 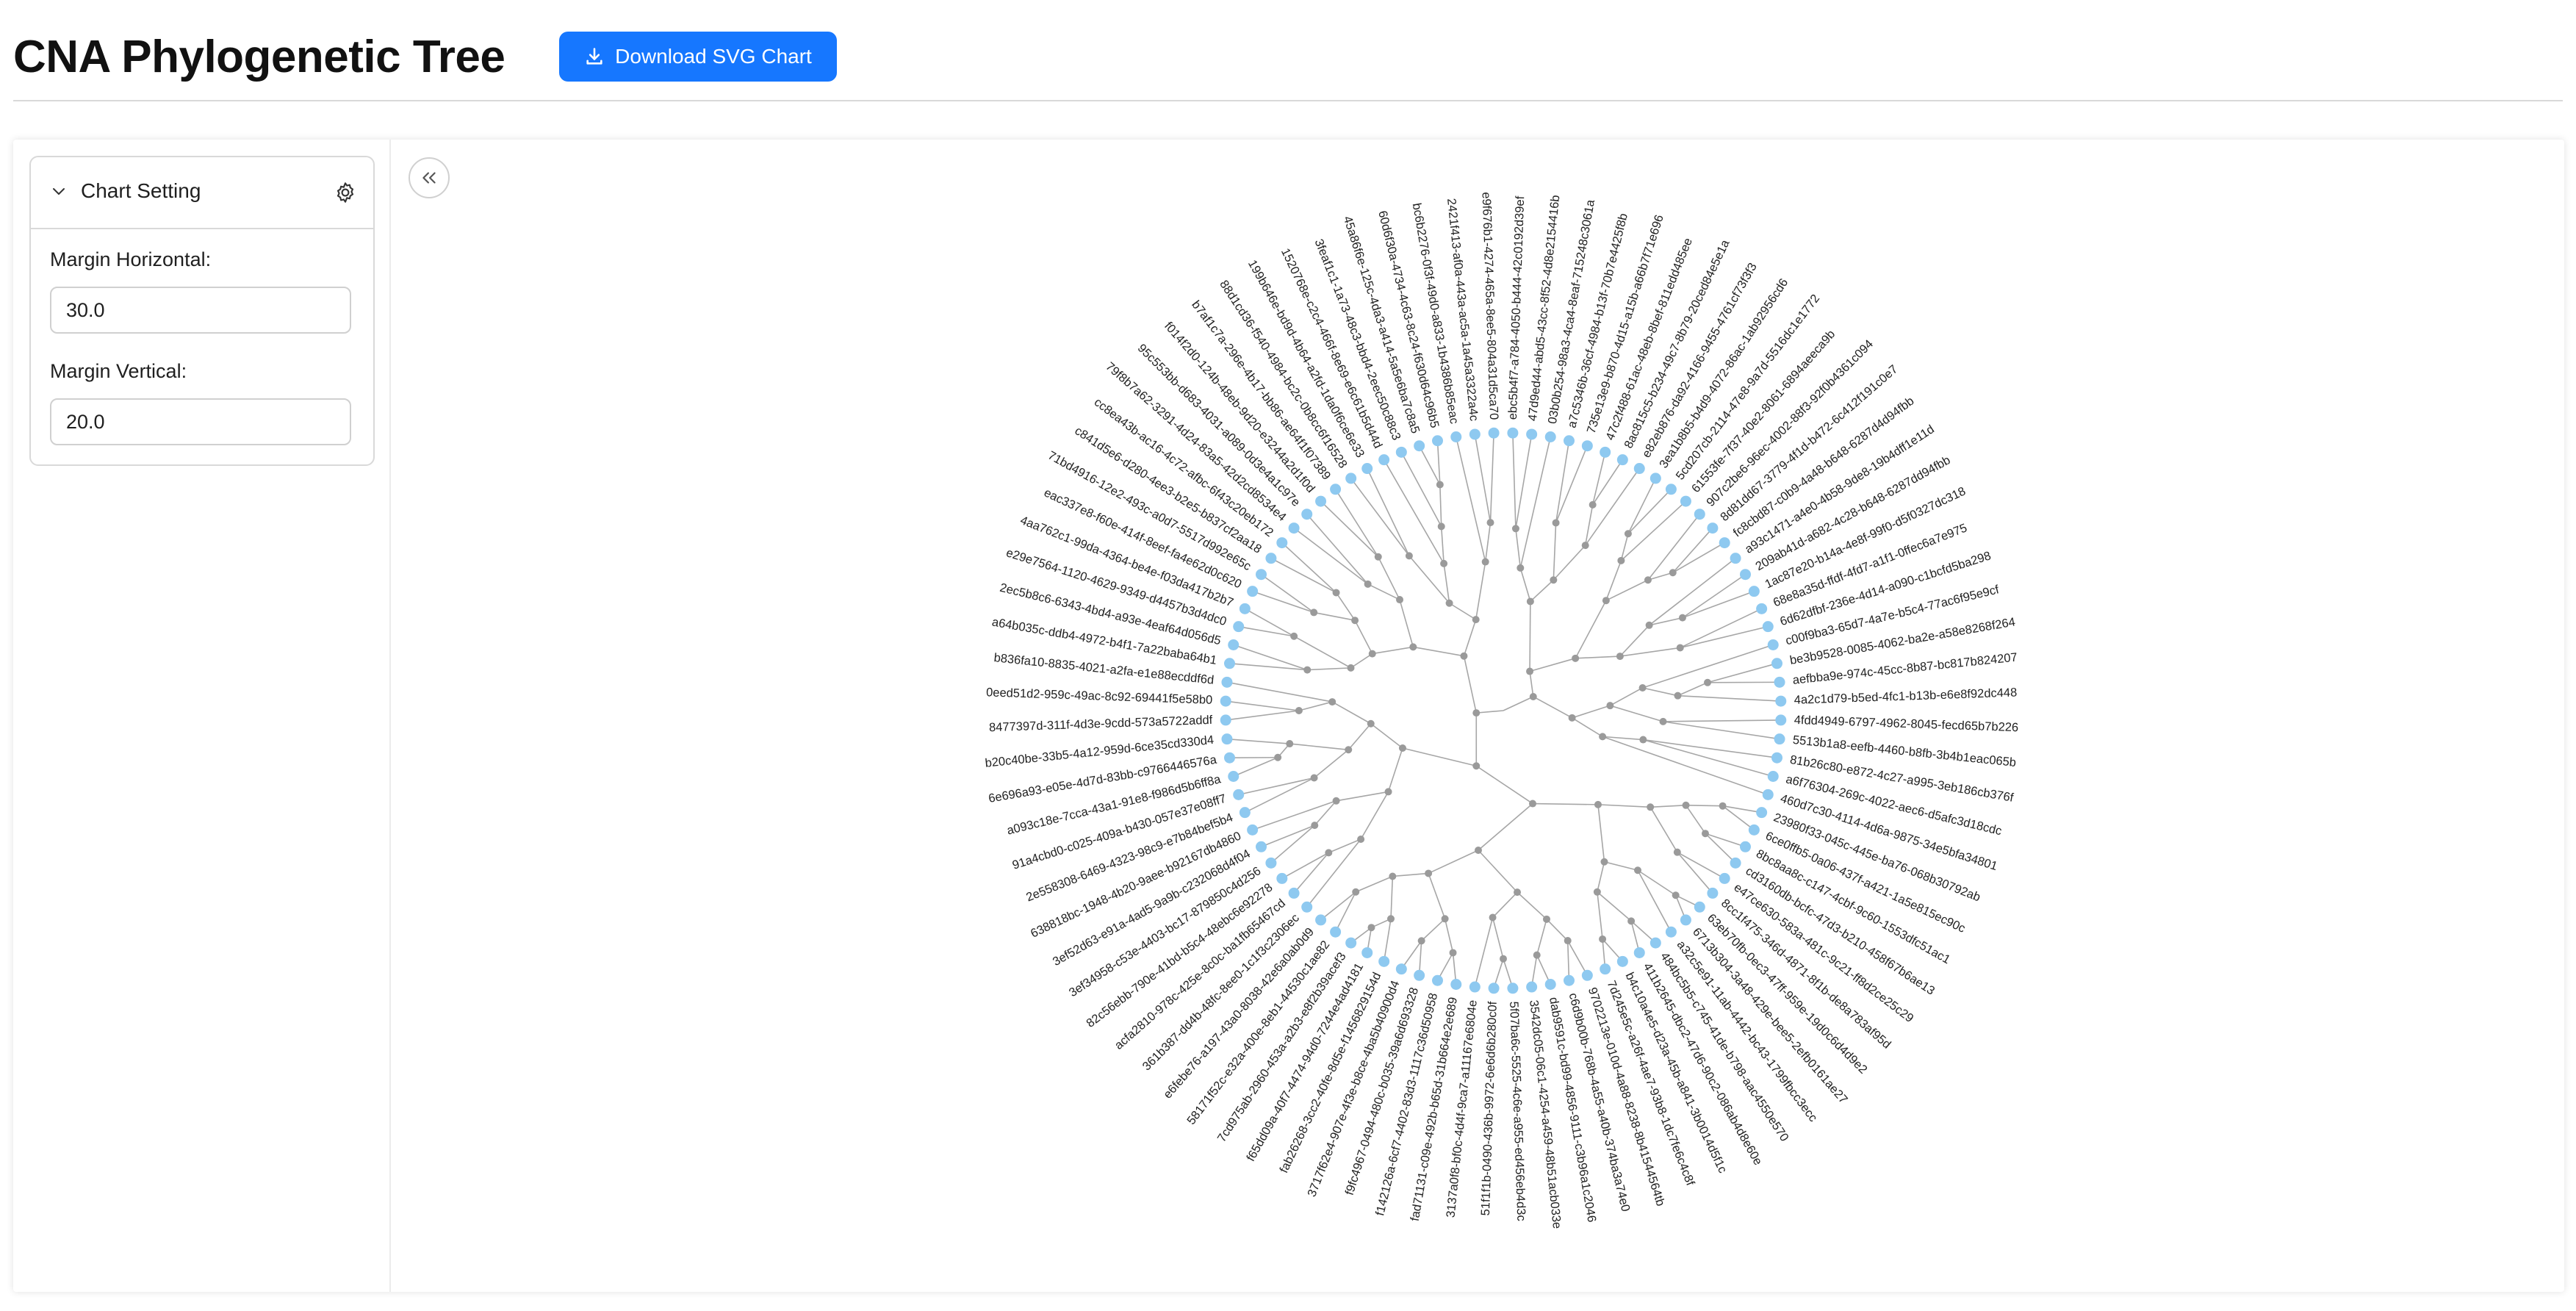 What do you see at coordinates (200, 421) in the screenshot?
I see `margin-vertical-input` at bounding box center [200, 421].